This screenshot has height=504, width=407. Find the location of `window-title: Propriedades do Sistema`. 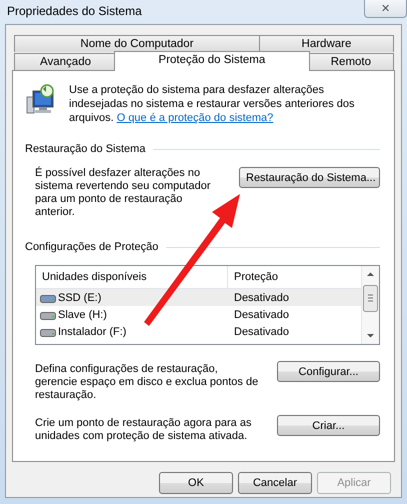

window-title: Propriedades do Sistema is located at coordinates (74, 11).